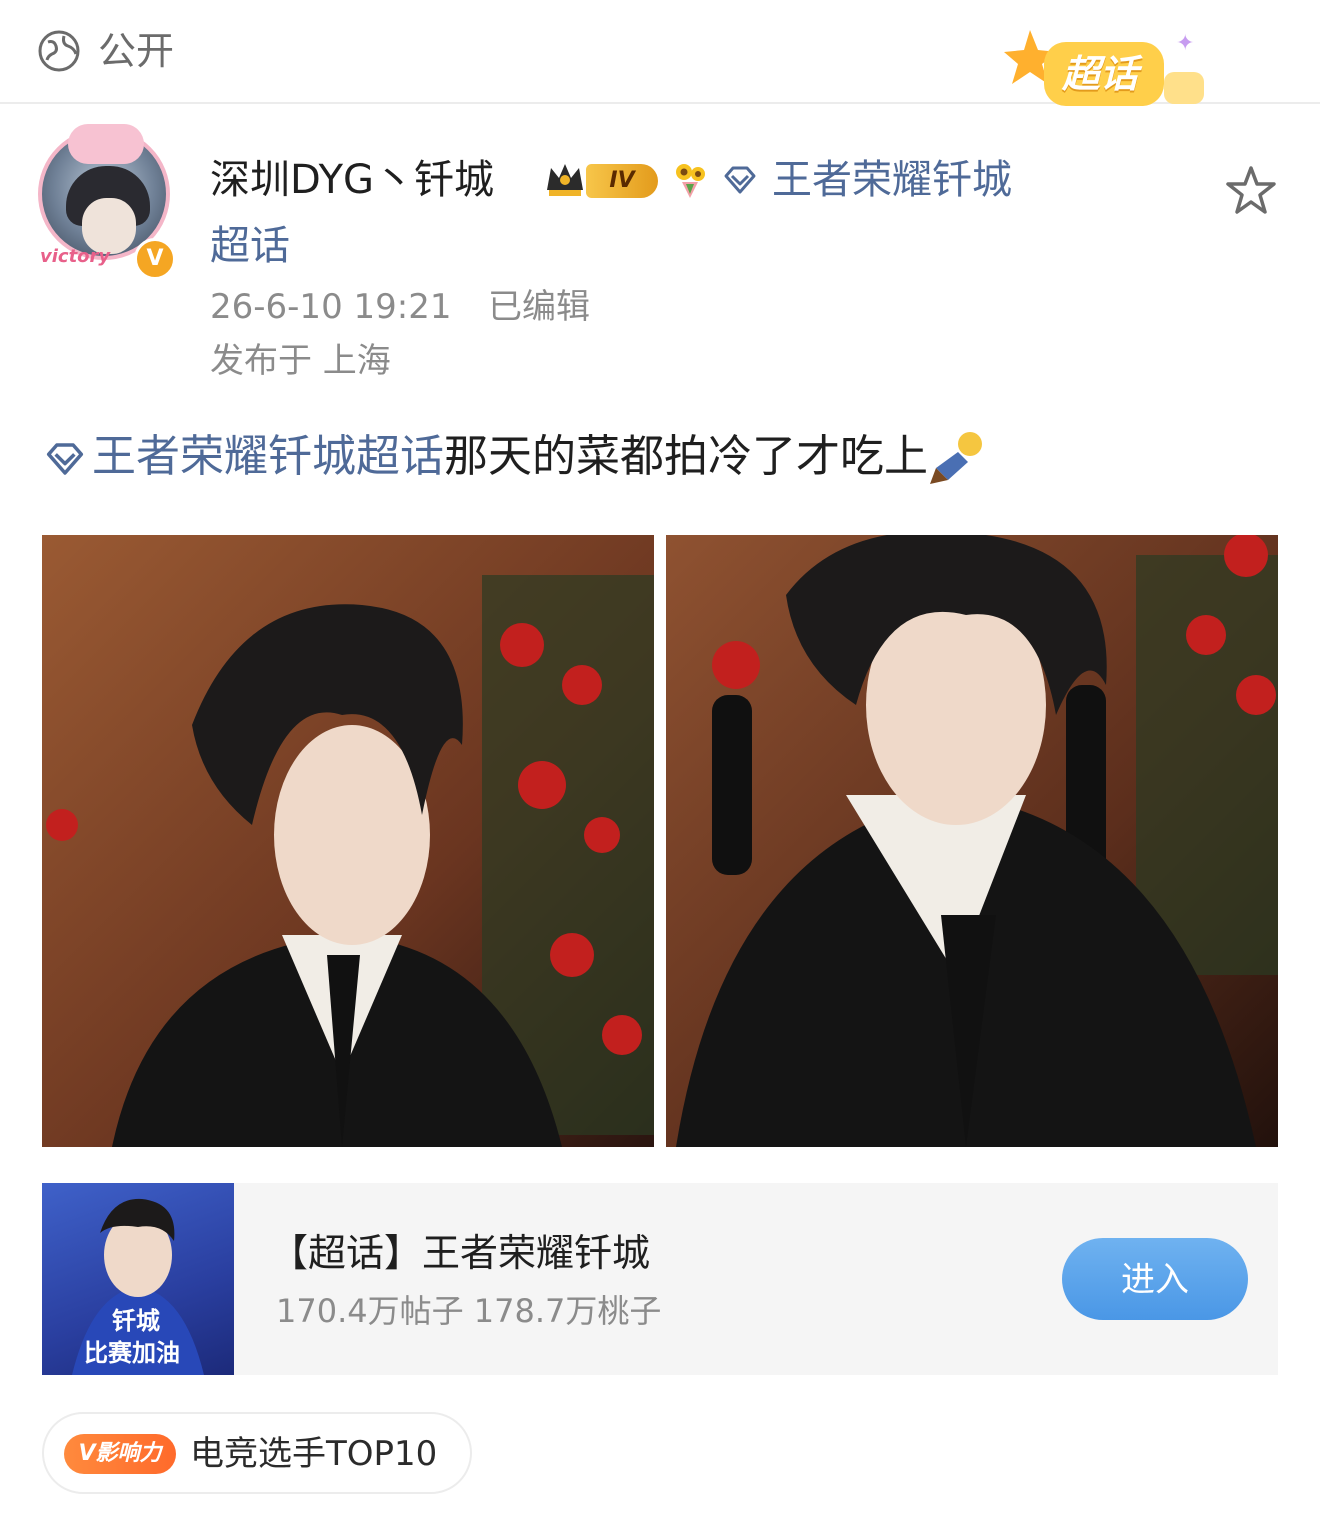  Describe the element at coordinates (352, 180) in the screenshot. I see `author-name: 深圳DYG丶钎城` at that location.